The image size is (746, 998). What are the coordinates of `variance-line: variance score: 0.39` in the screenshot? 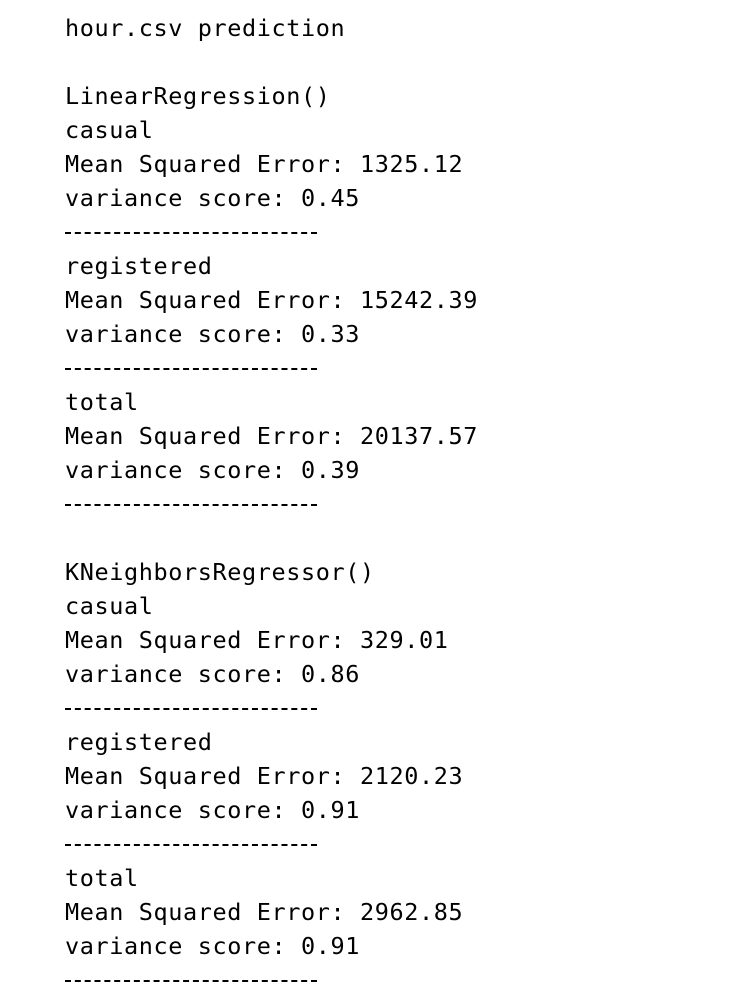 It's located at (212, 470).